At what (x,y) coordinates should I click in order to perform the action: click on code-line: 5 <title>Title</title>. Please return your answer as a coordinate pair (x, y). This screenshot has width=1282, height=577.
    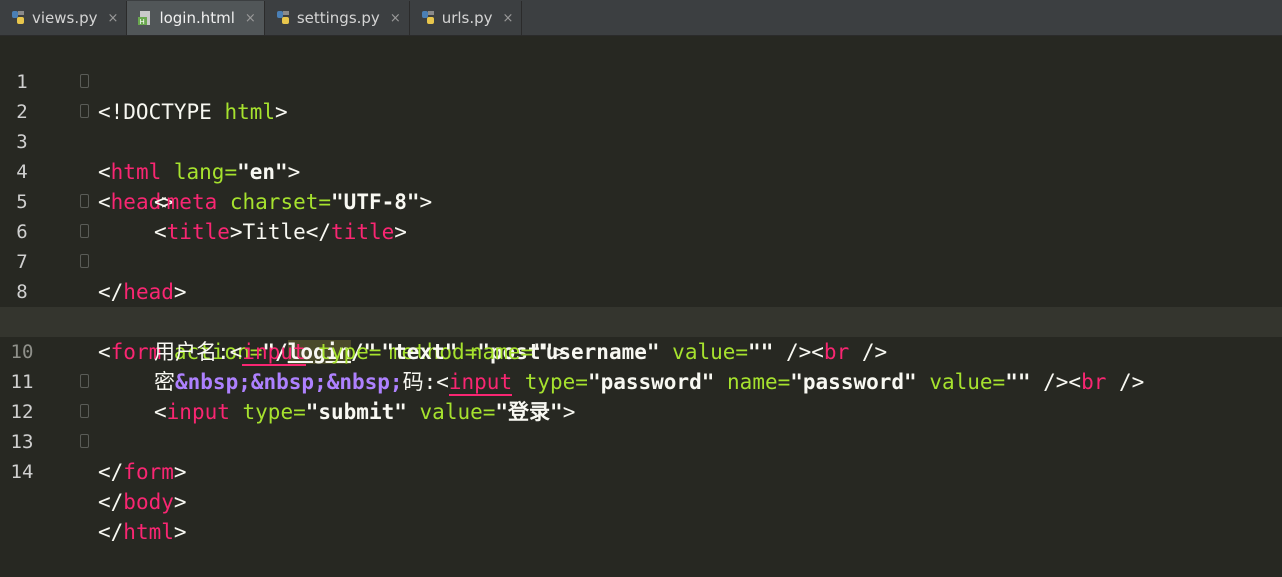
    Looking at the image, I should click on (641, 172).